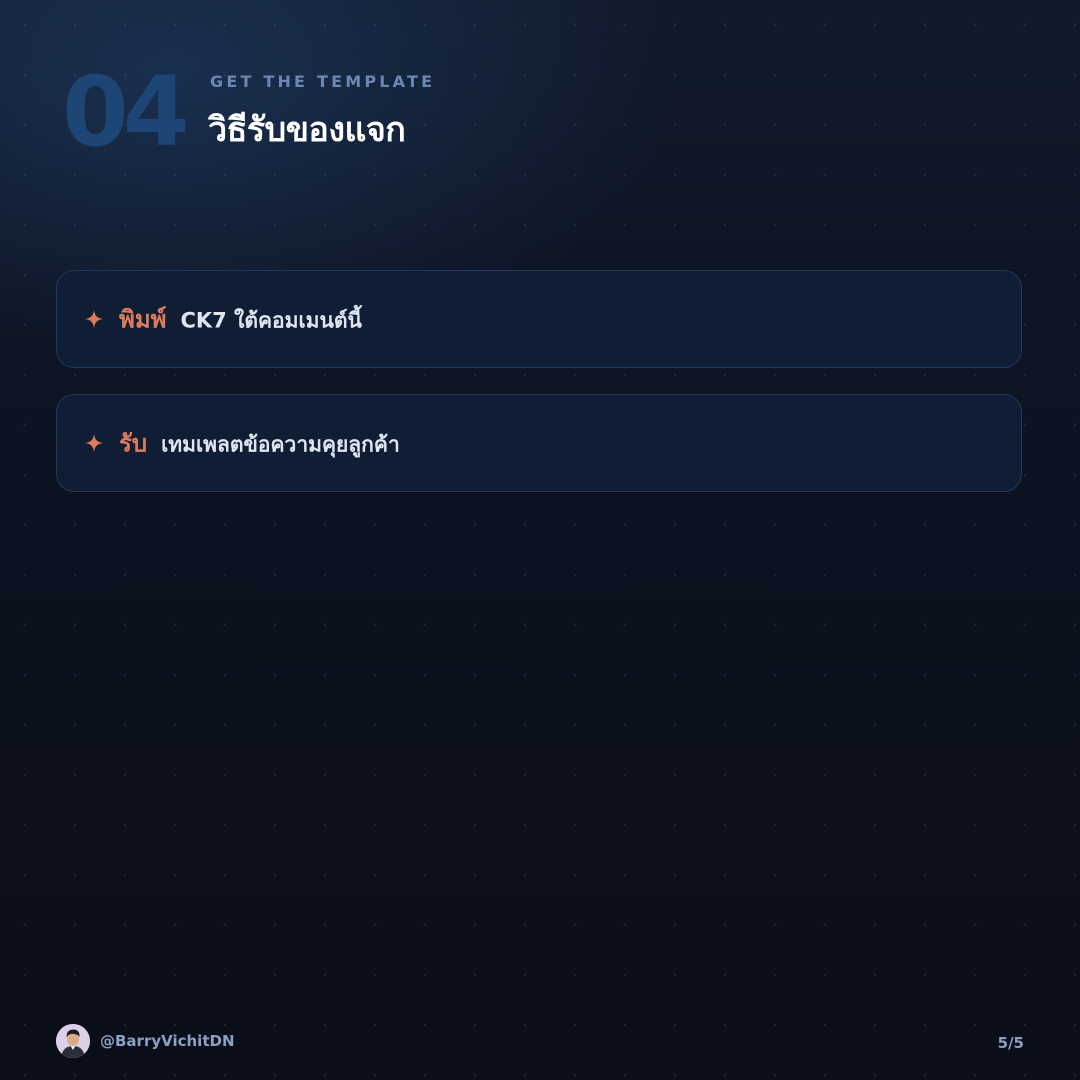  Describe the element at coordinates (539, 319) in the screenshot. I see `step-card-1: พิมพ์ CK7 ใต้คอมเมนต์นี้` at that location.